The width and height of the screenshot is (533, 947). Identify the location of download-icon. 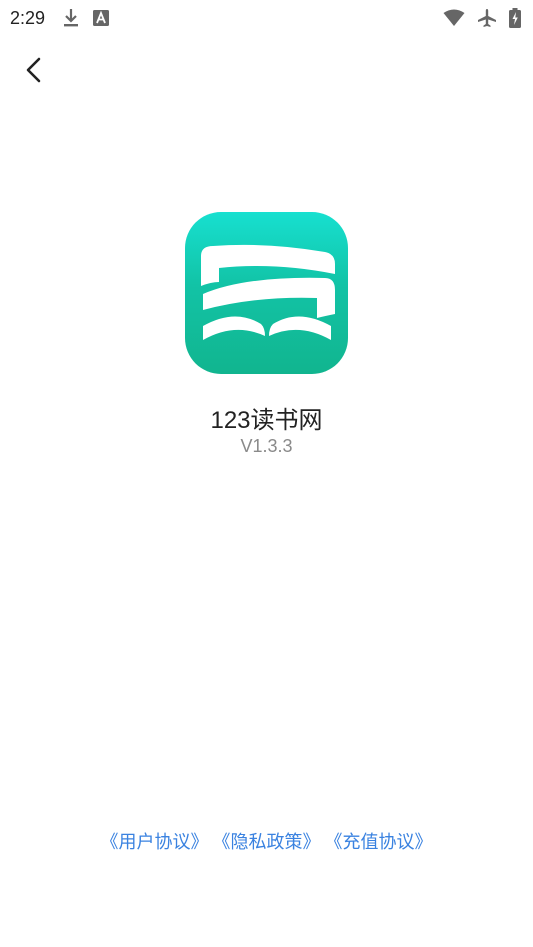
(71, 18).